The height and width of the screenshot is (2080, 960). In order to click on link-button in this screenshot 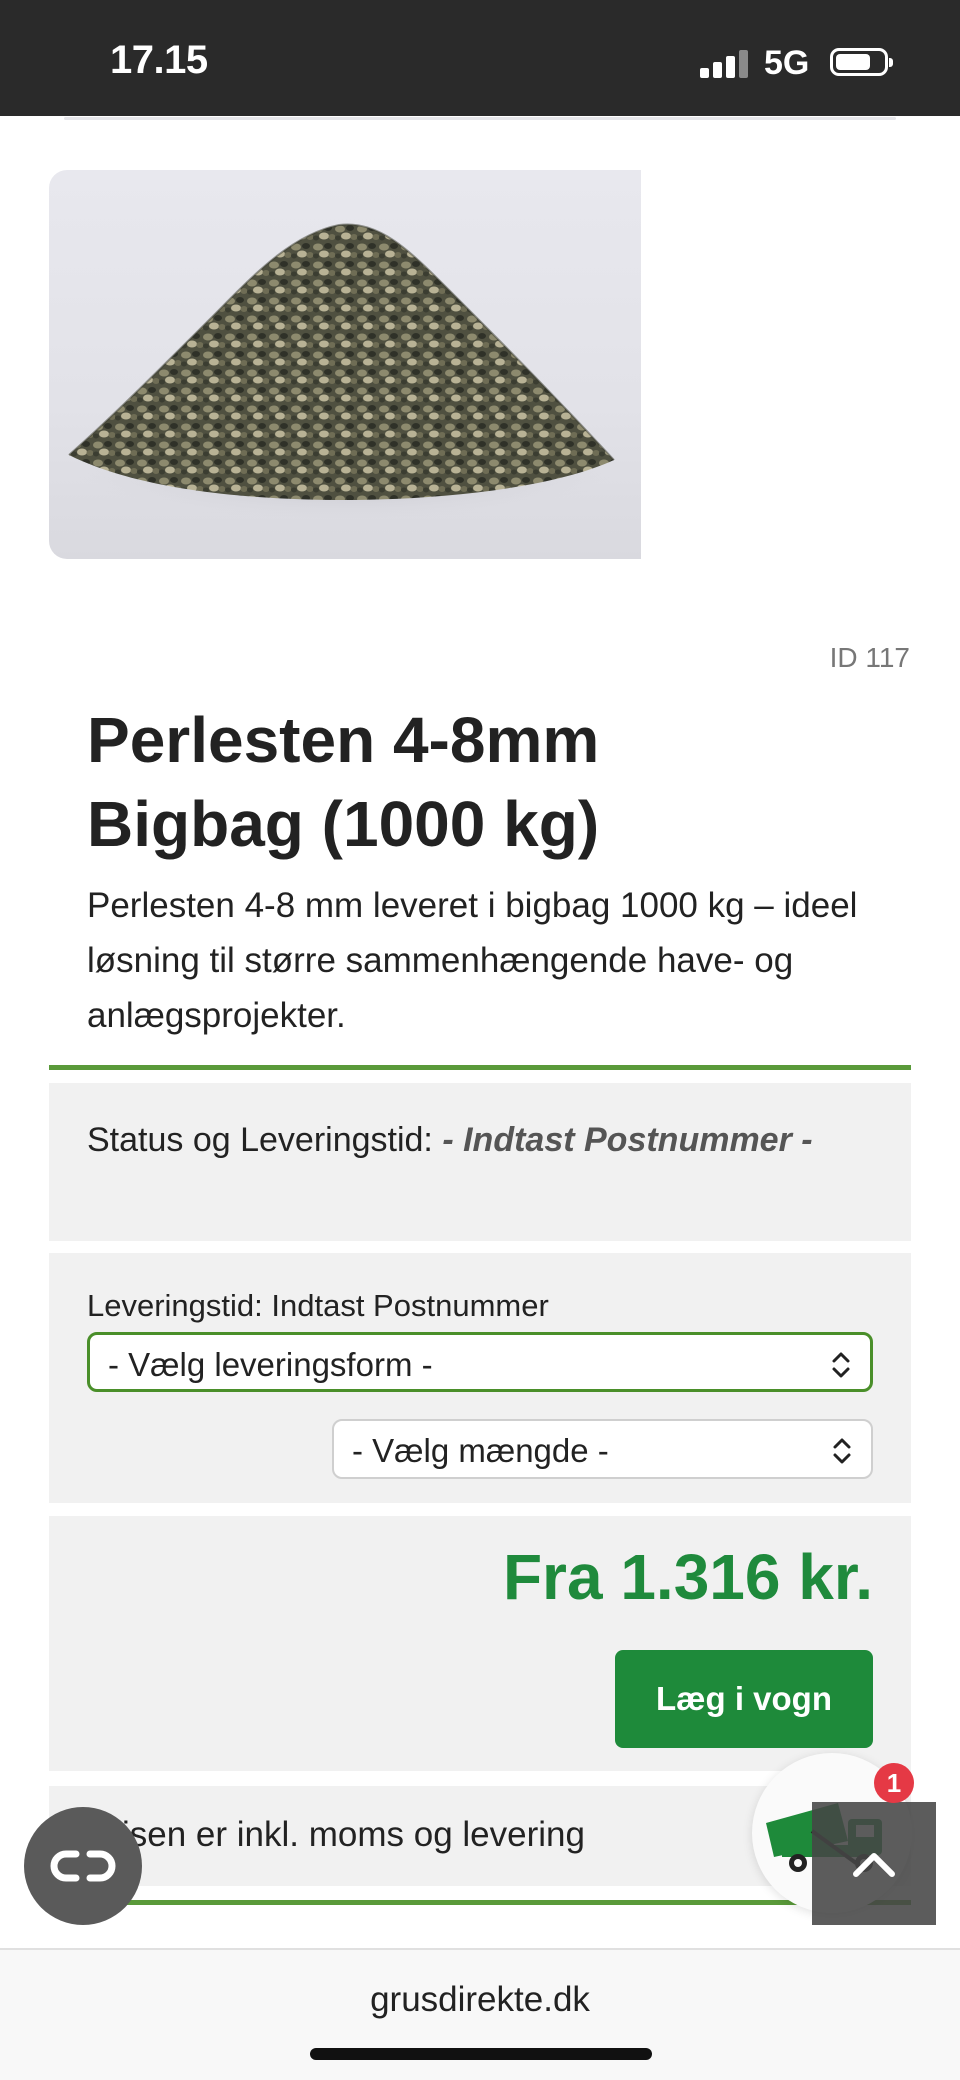, I will do `click(83, 1866)`.